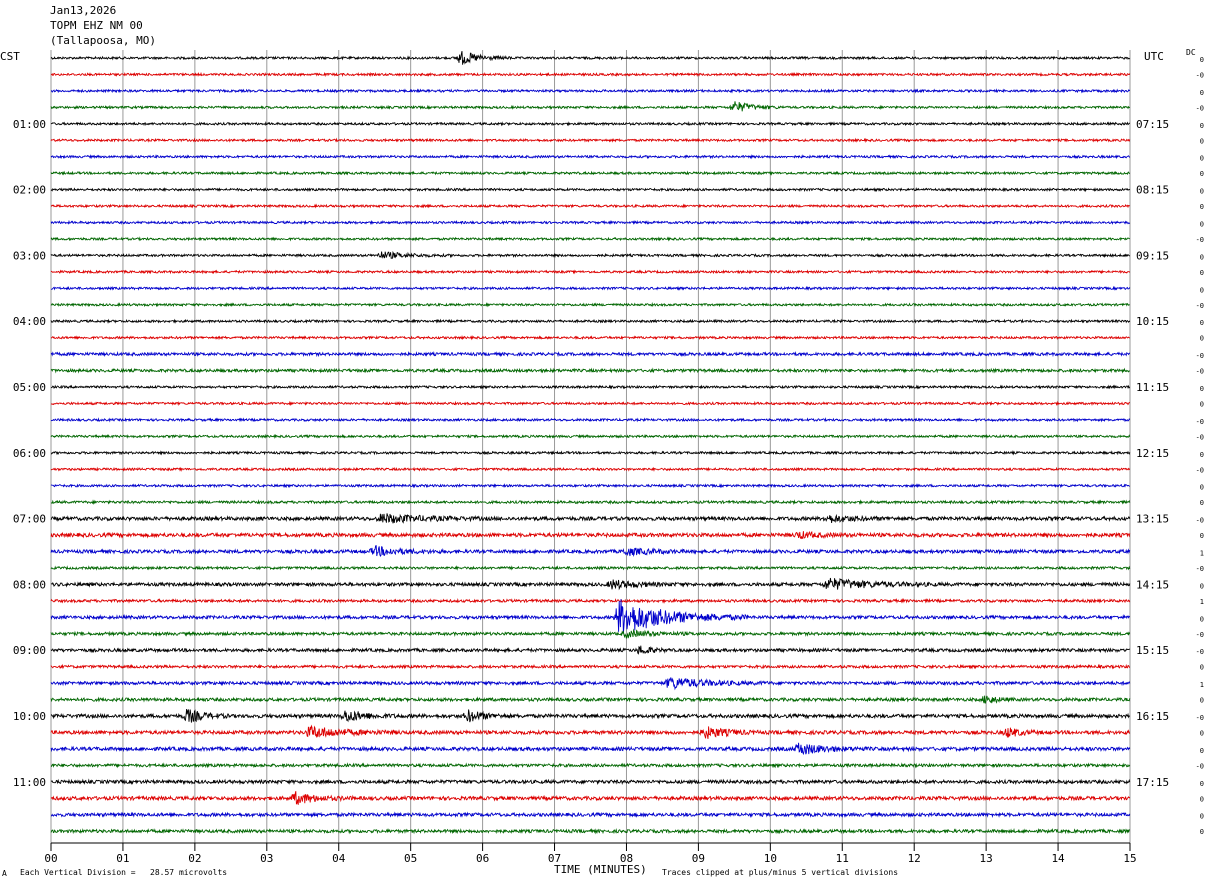 The height and width of the screenshot is (886, 1210). Describe the element at coordinates (4, 873) in the screenshot. I see `corner-mark: A` at that location.